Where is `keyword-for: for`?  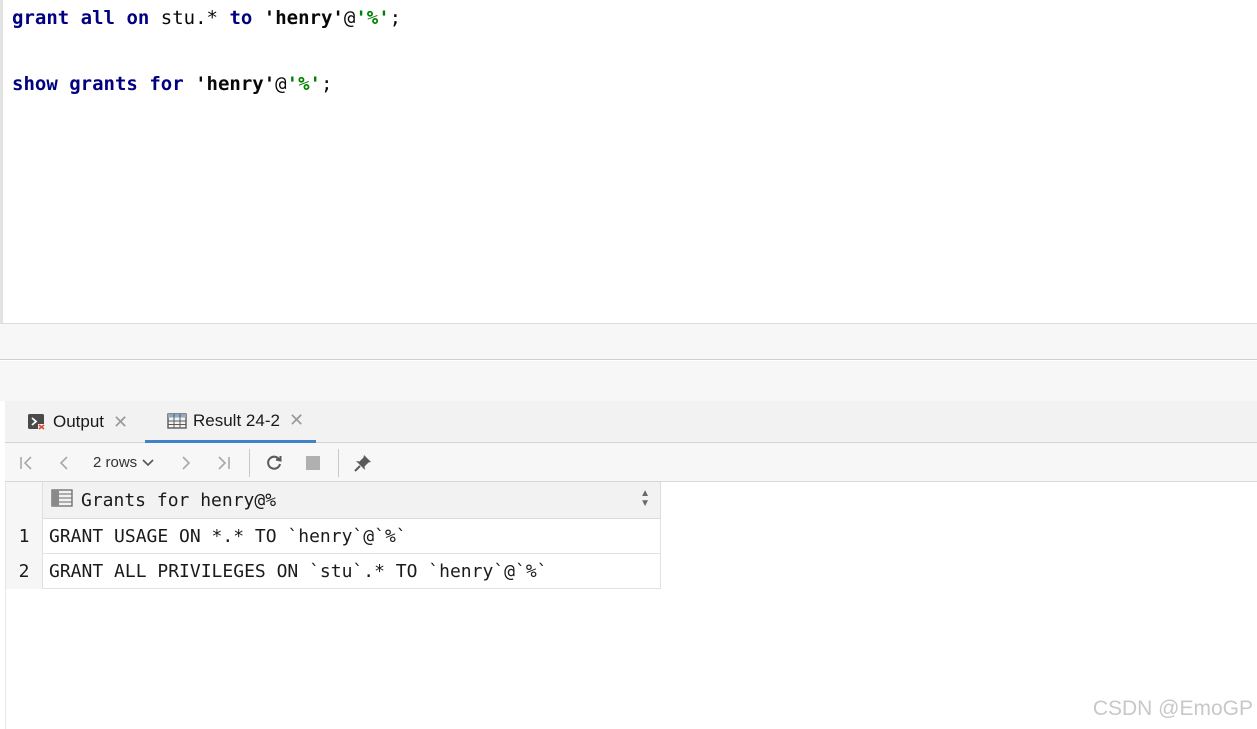 keyword-for: for is located at coordinates (166, 84).